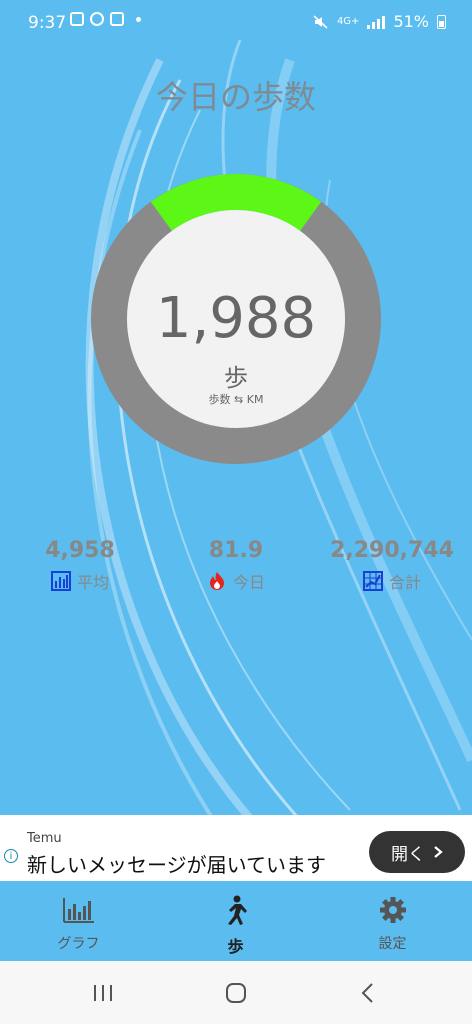 The height and width of the screenshot is (1024, 472). What do you see at coordinates (441, 21) in the screenshot?
I see `battery-icon` at bounding box center [441, 21].